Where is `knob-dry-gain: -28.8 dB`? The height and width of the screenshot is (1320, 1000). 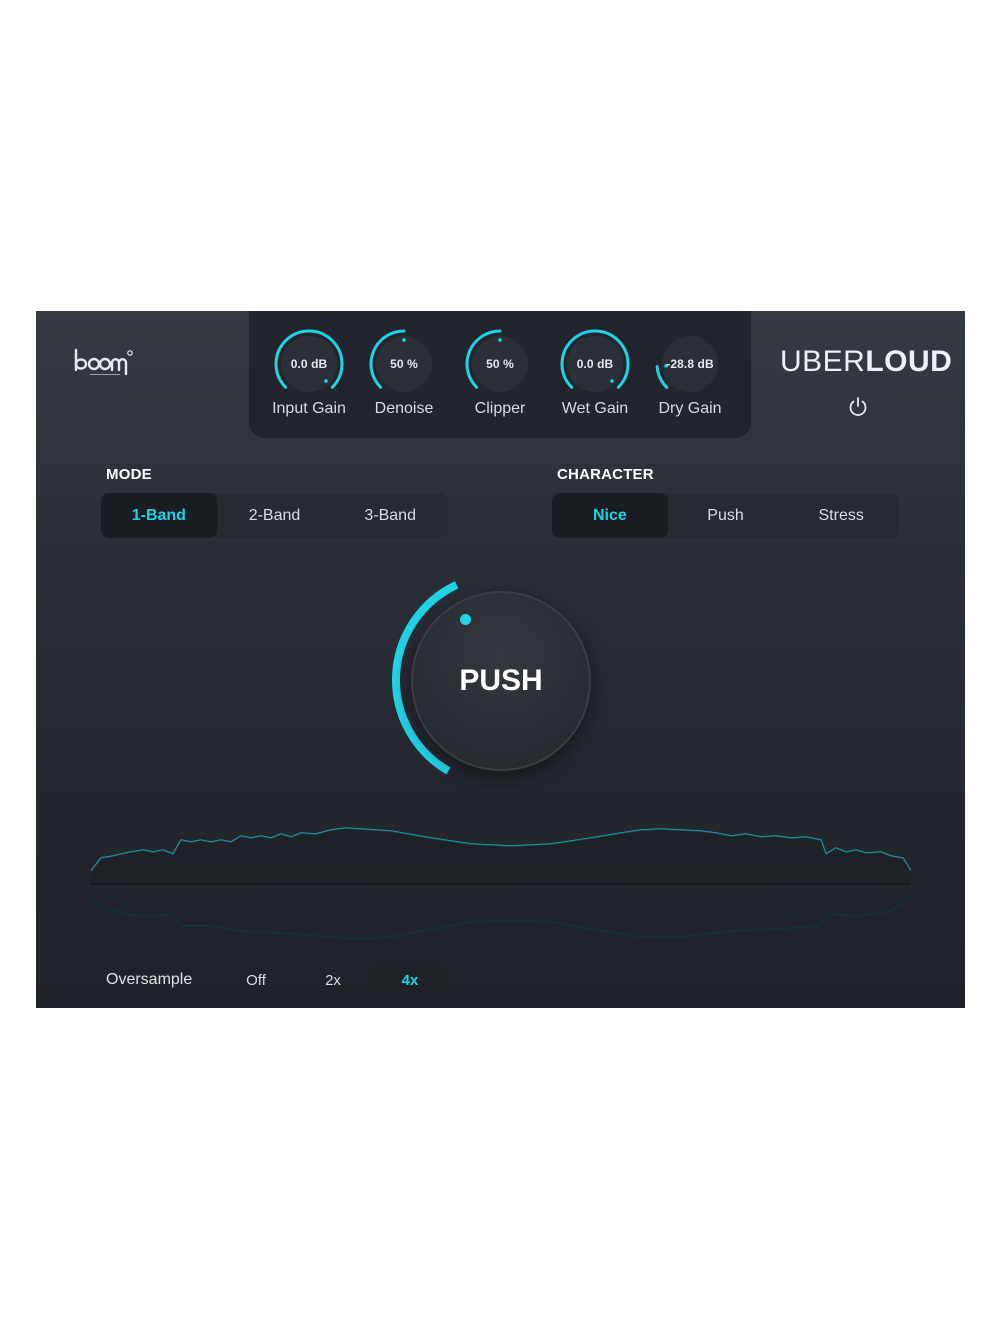
knob-dry-gain: -28.8 dB is located at coordinates (690, 364).